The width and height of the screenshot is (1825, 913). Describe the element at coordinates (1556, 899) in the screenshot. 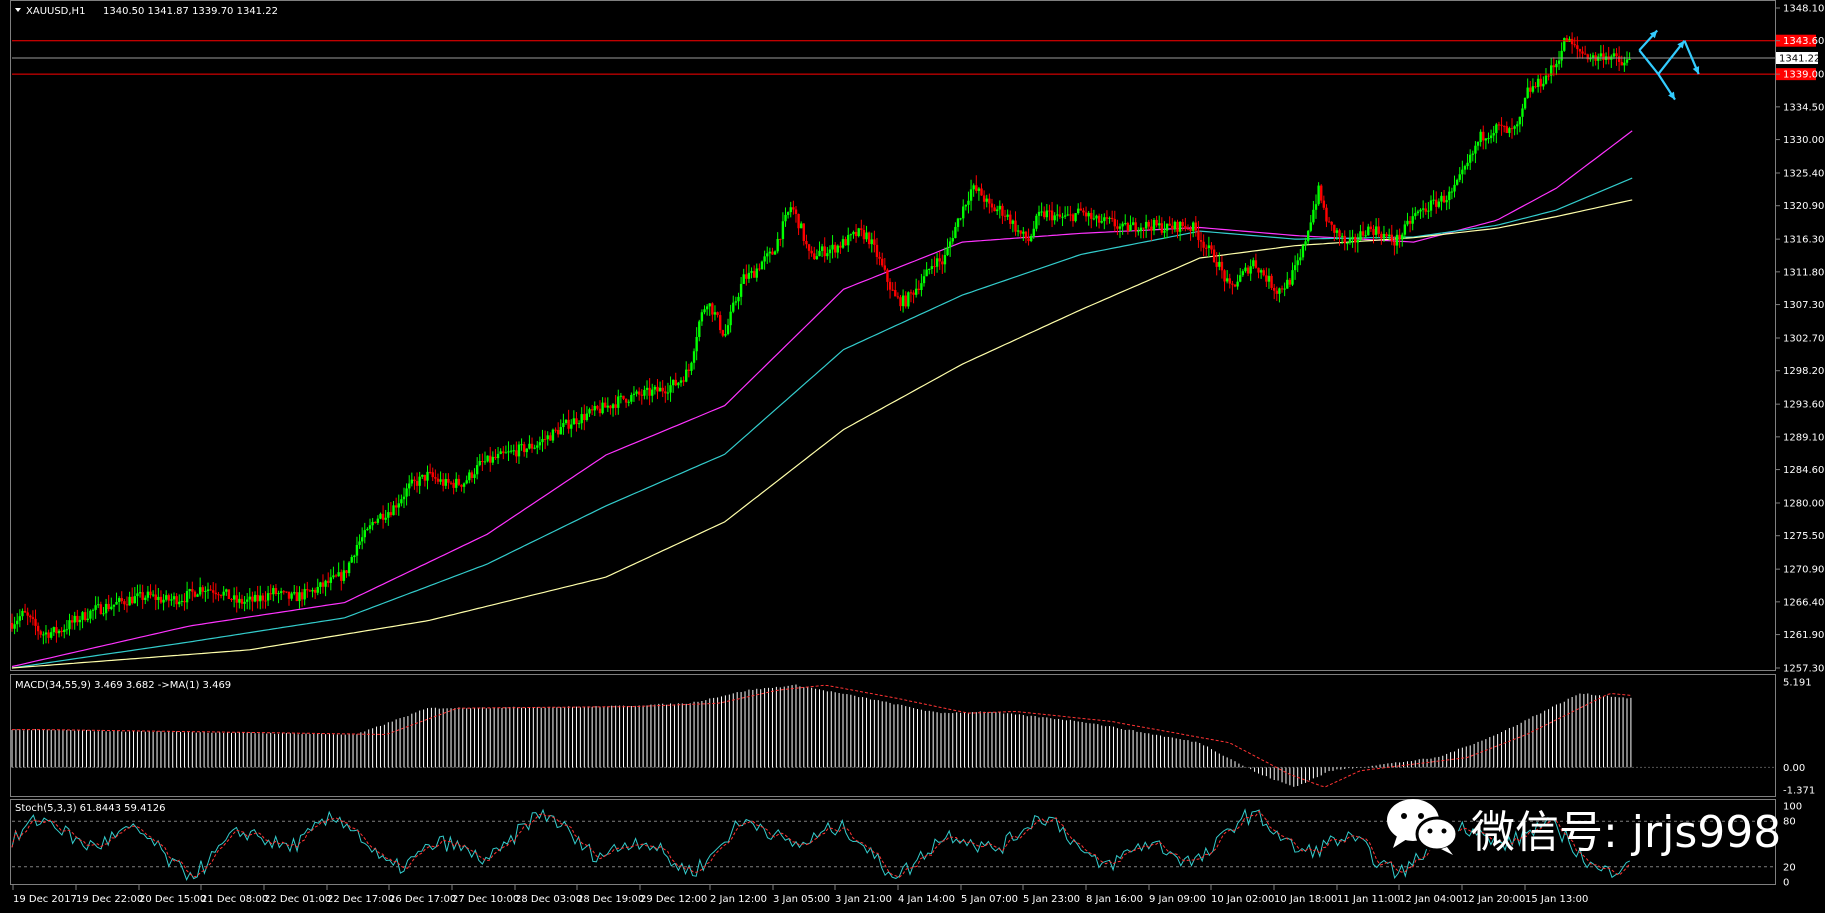

I see `time-tick-label: 15 Jan 13:00` at that location.